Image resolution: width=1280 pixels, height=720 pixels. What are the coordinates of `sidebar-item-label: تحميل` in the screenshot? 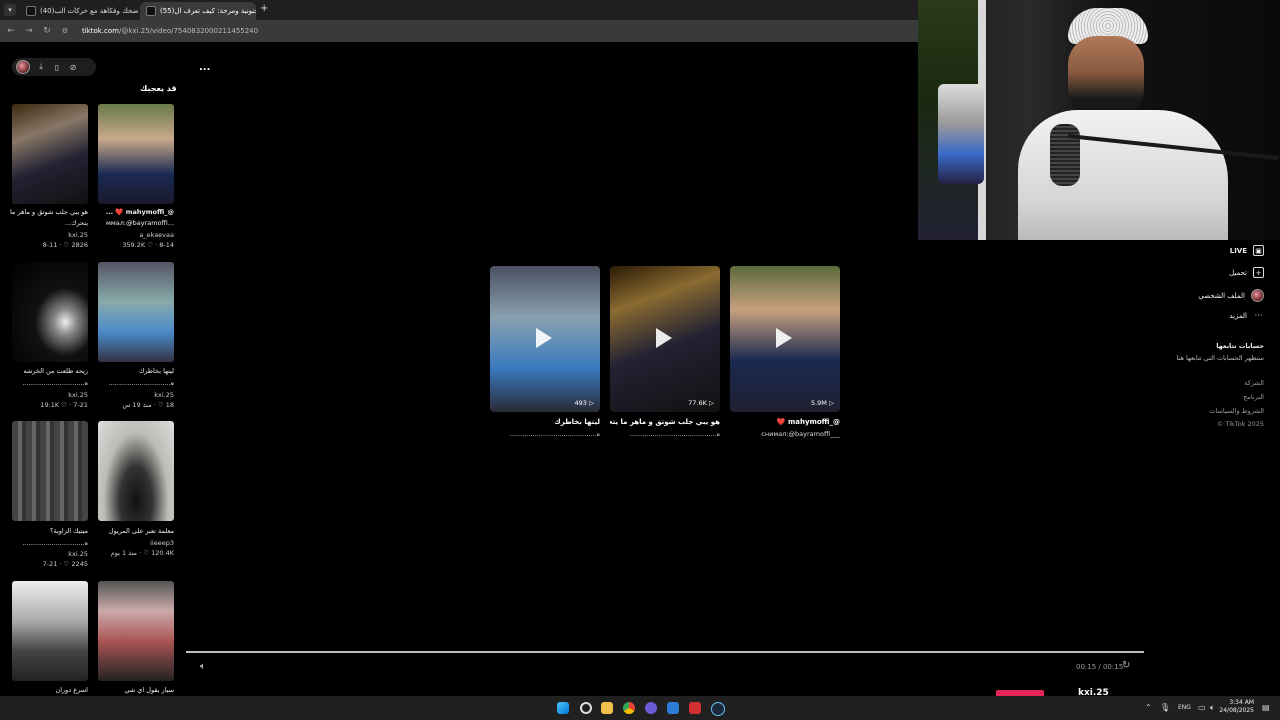 It's located at (1238, 272).